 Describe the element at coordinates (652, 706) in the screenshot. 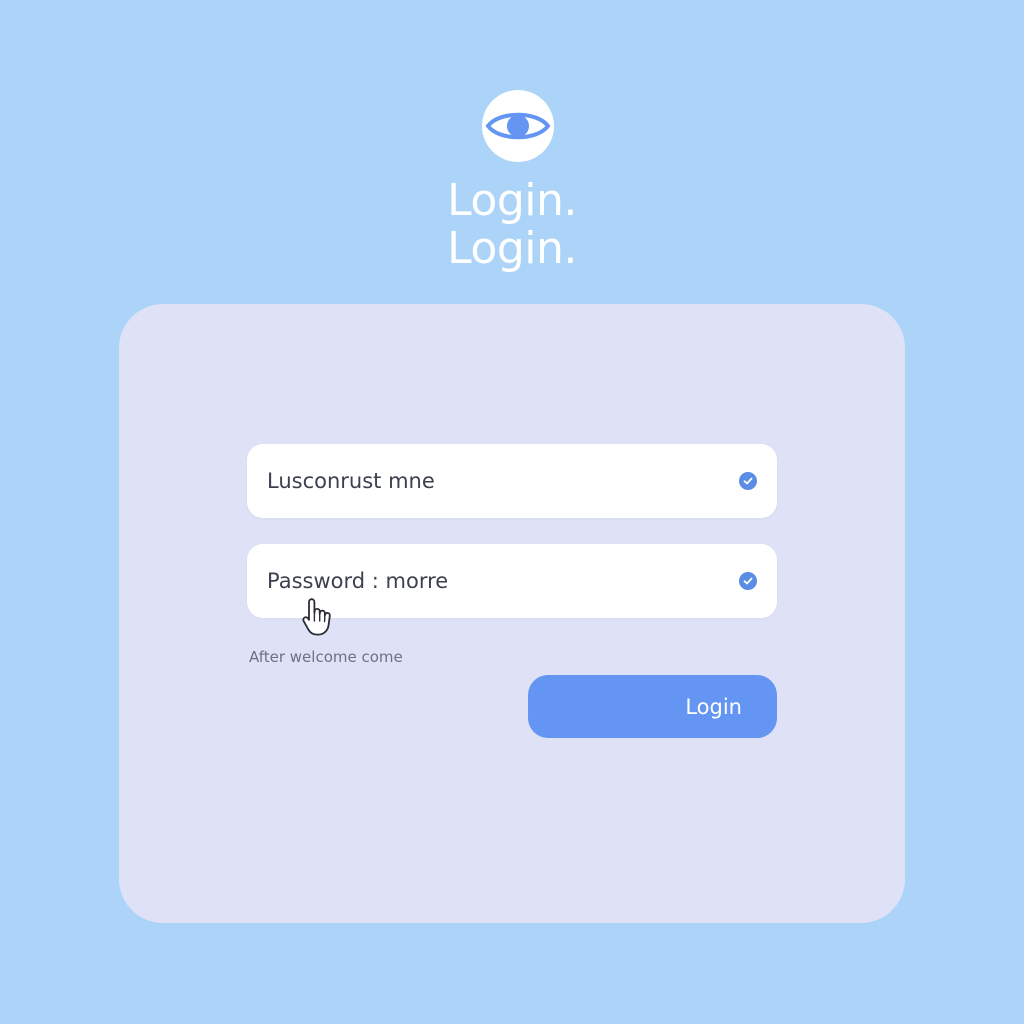

I see `login-button: Login` at that location.